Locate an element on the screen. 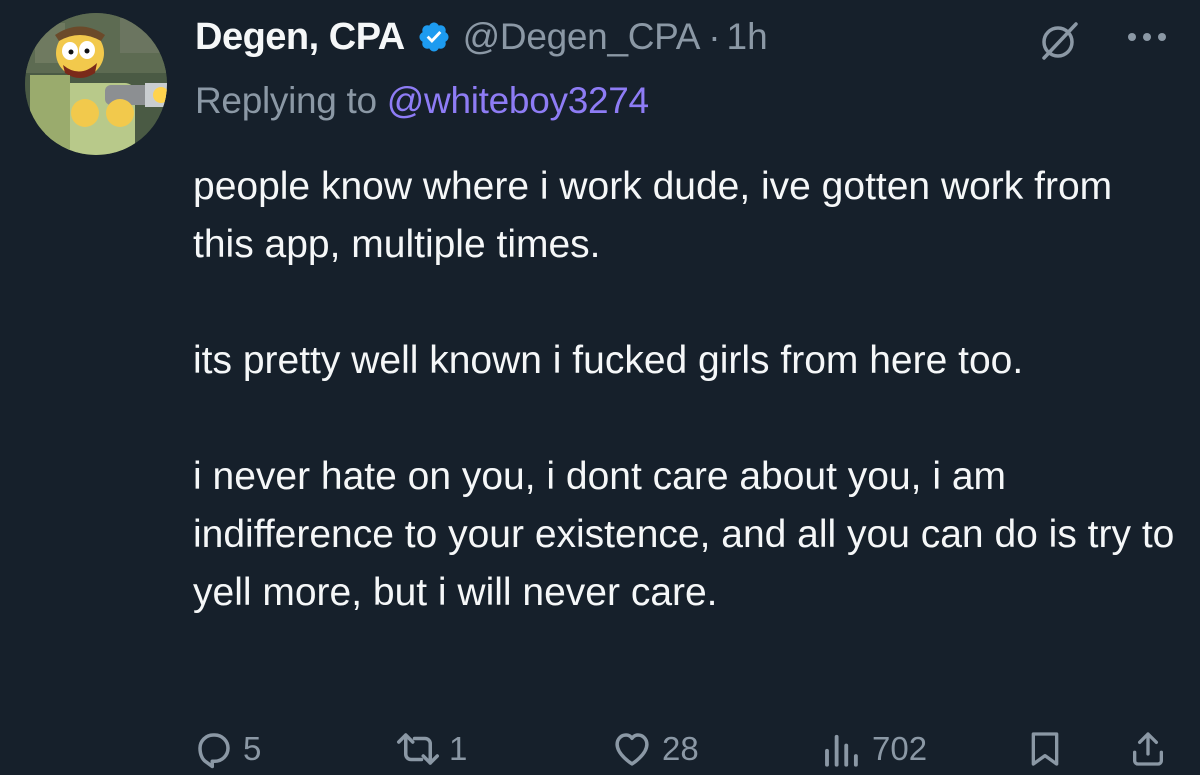 This screenshot has width=1200, height=775. reply-count: 5 is located at coordinates (252, 748).